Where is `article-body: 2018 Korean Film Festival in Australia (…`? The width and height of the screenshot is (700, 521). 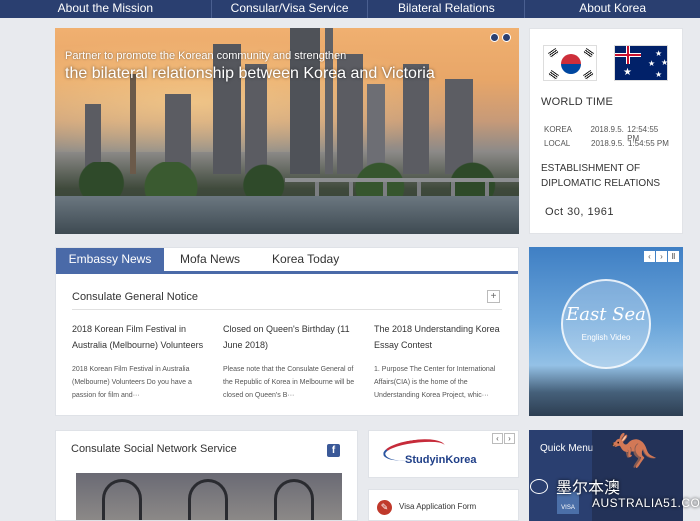 article-body: 2018 Korean Film Festival in Australia (… is located at coordinates (132, 382).